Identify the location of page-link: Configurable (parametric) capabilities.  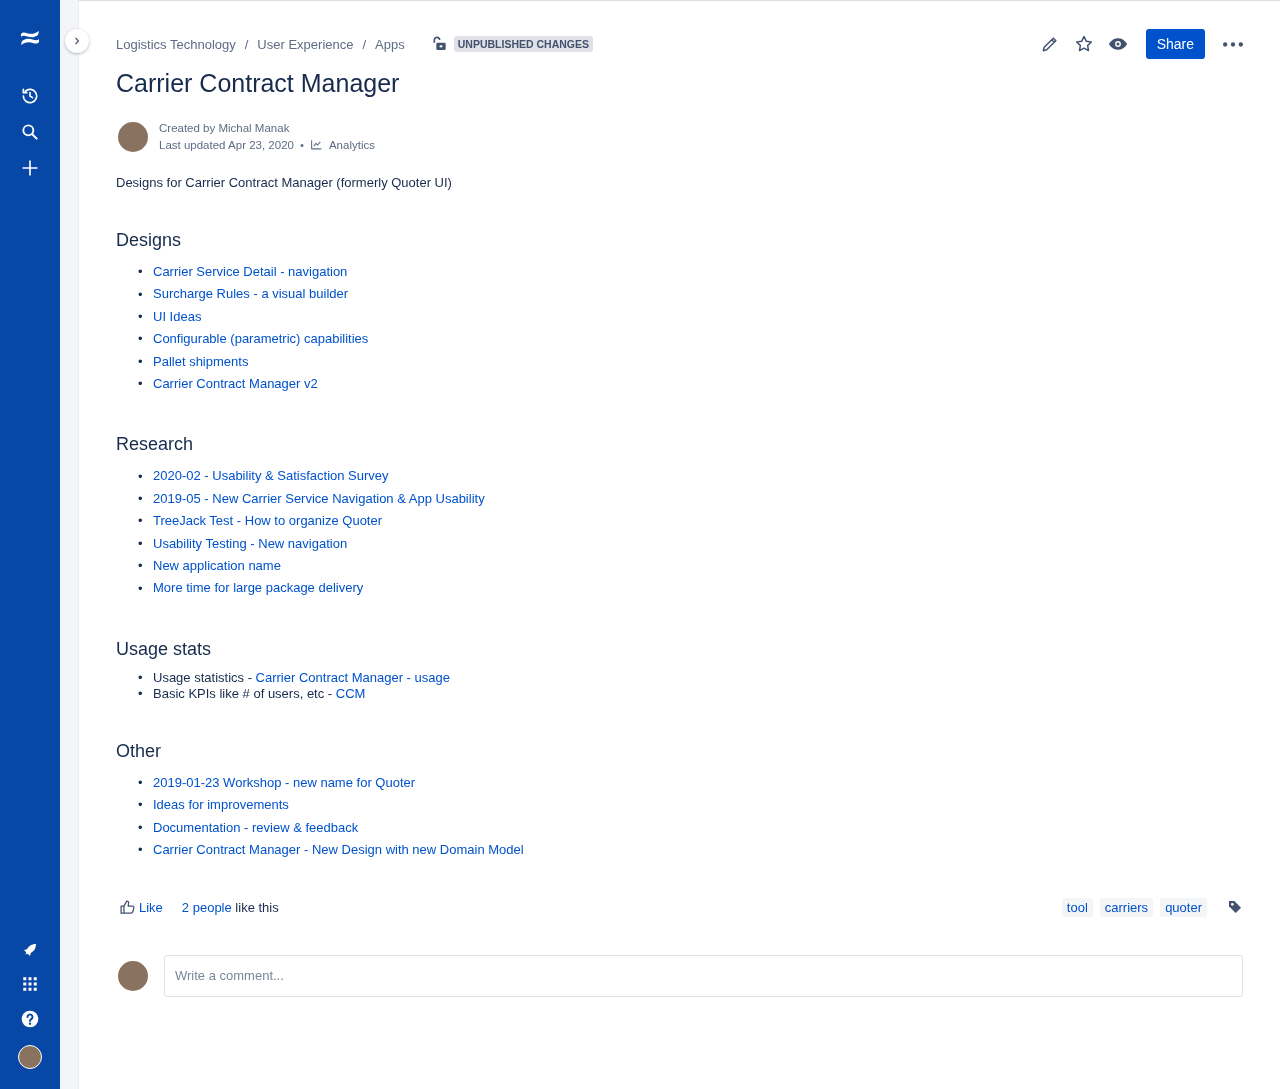
(261, 339).